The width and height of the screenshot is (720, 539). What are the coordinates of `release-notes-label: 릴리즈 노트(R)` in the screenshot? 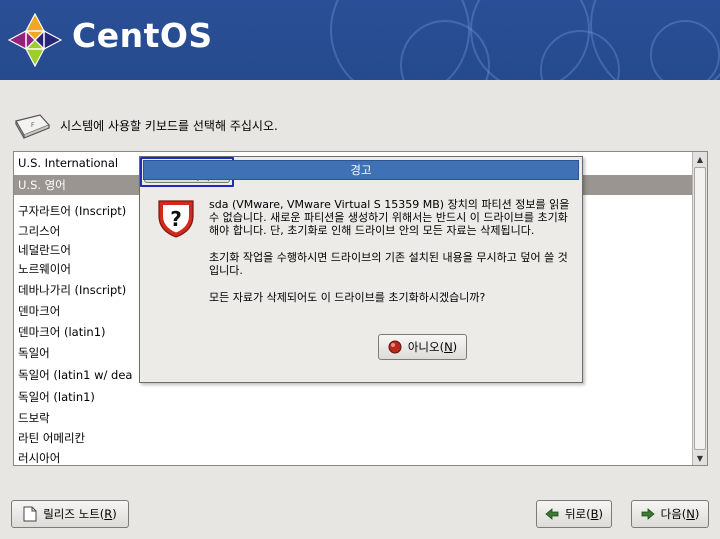 It's located at (80, 514).